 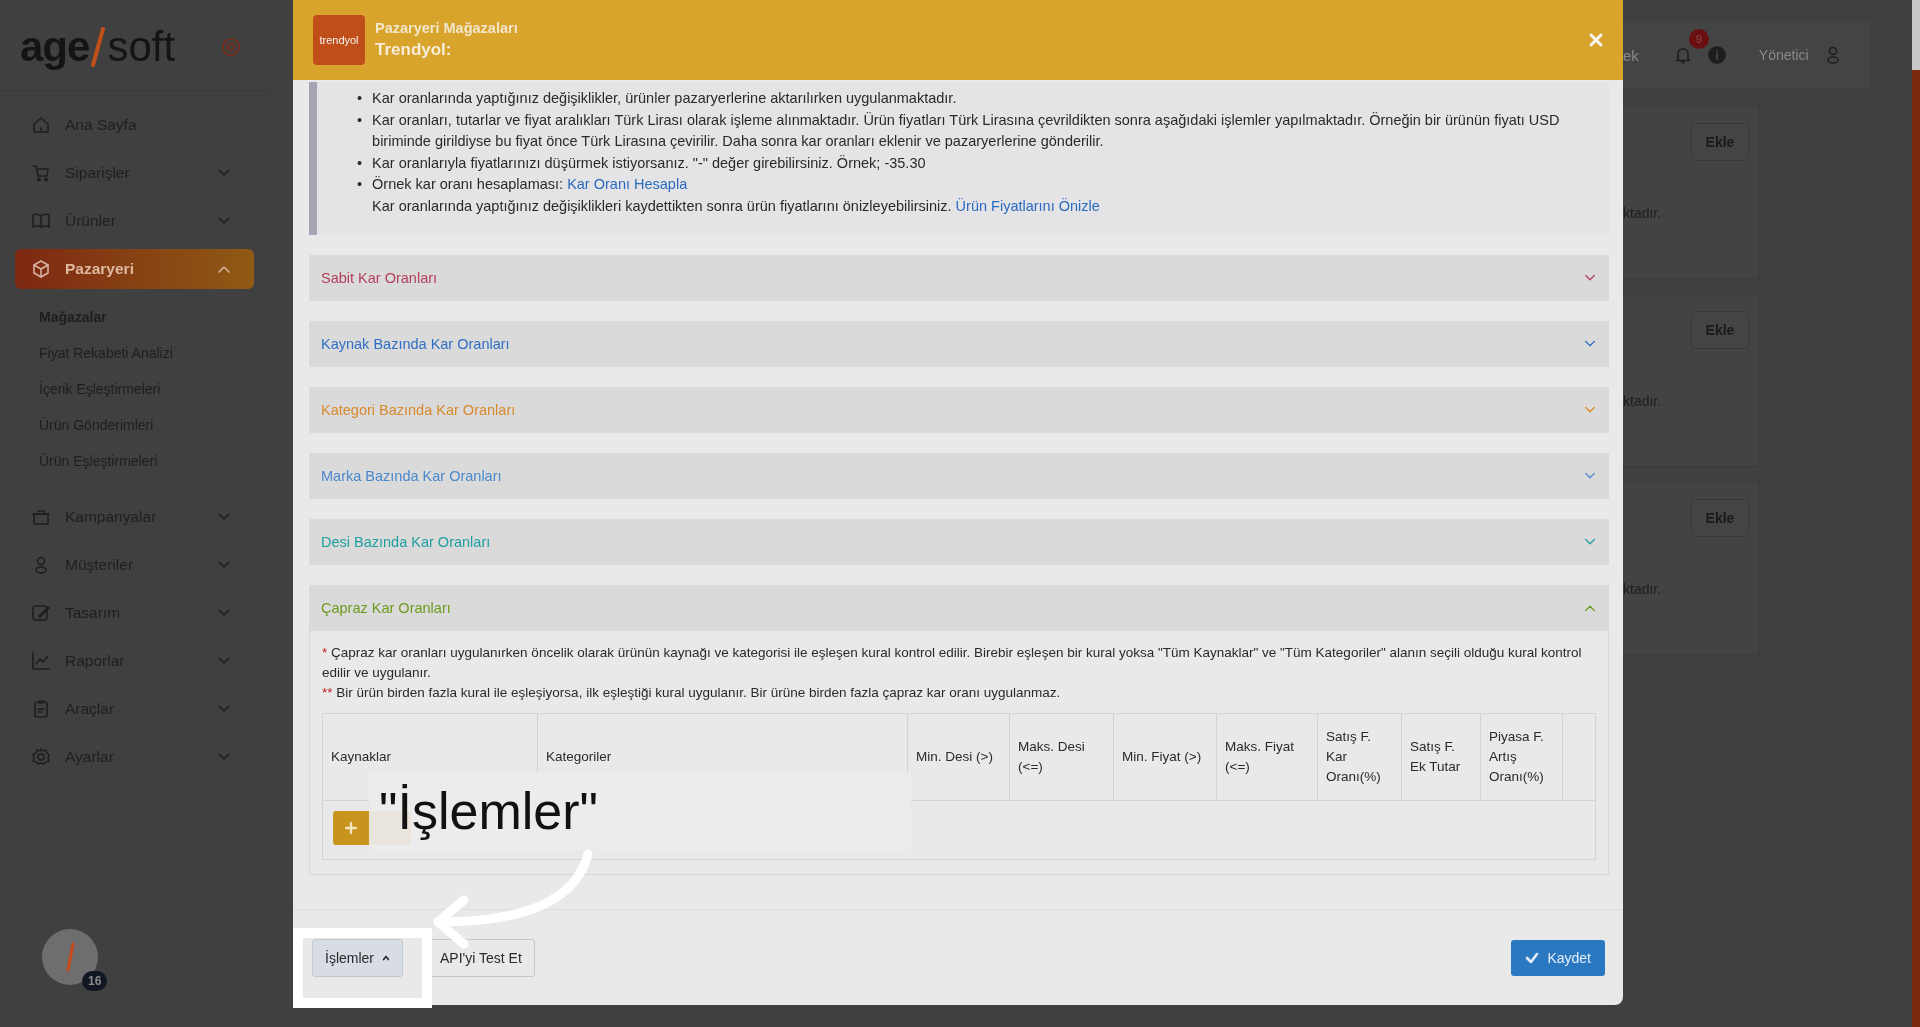 What do you see at coordinates (95, 981) in the screenshot?
I see `count-badge: 16` at bounding box center [95, 981].